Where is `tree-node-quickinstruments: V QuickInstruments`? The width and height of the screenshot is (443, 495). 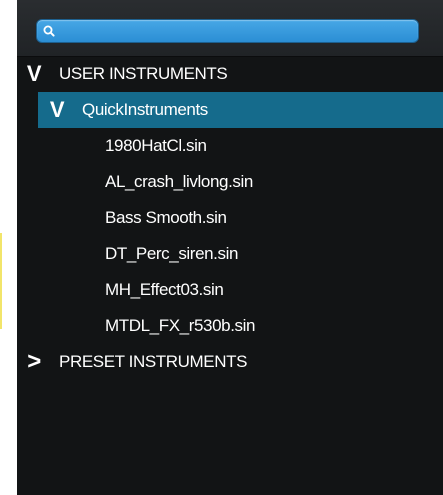 tree-node-quickinstruments: V QuickInstruments is located at coordinates (240, 110).